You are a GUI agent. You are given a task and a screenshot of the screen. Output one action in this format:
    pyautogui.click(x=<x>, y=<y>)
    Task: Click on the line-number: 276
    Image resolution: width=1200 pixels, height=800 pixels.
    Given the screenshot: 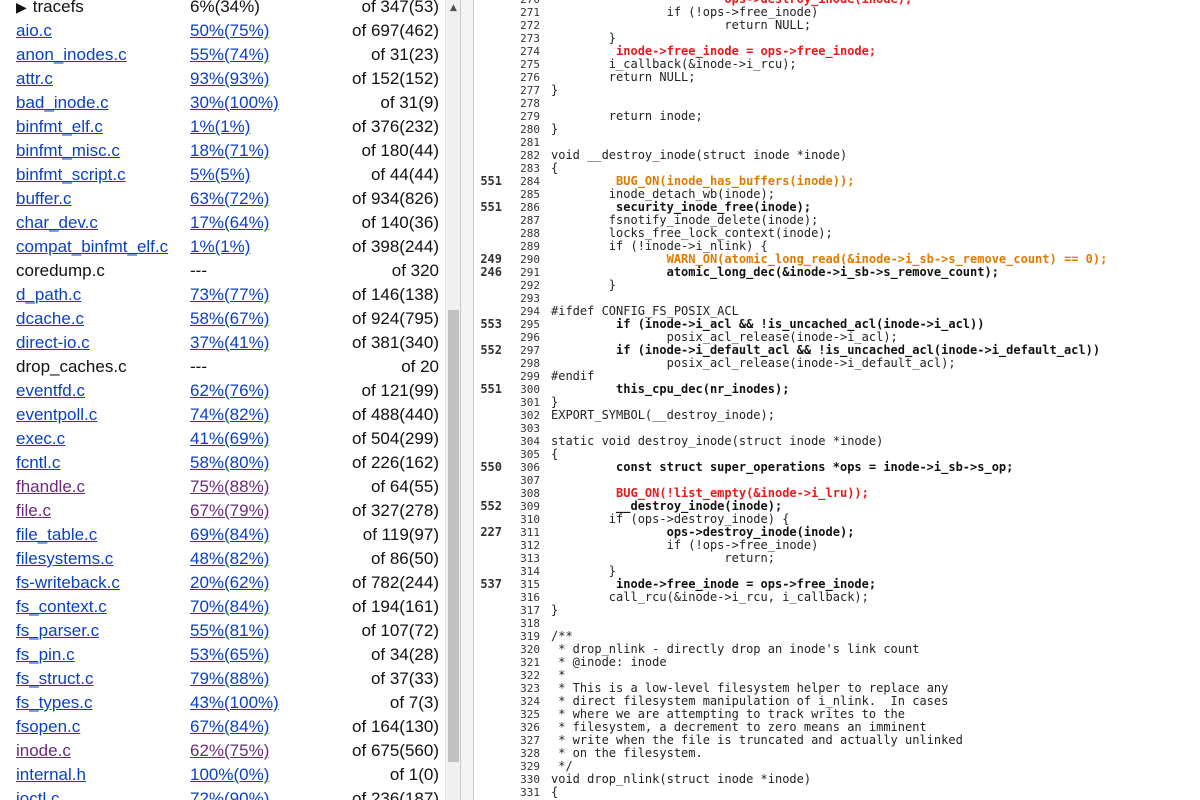 What is the action you would take?
    pyautogui.click(x=530, y=77)
    